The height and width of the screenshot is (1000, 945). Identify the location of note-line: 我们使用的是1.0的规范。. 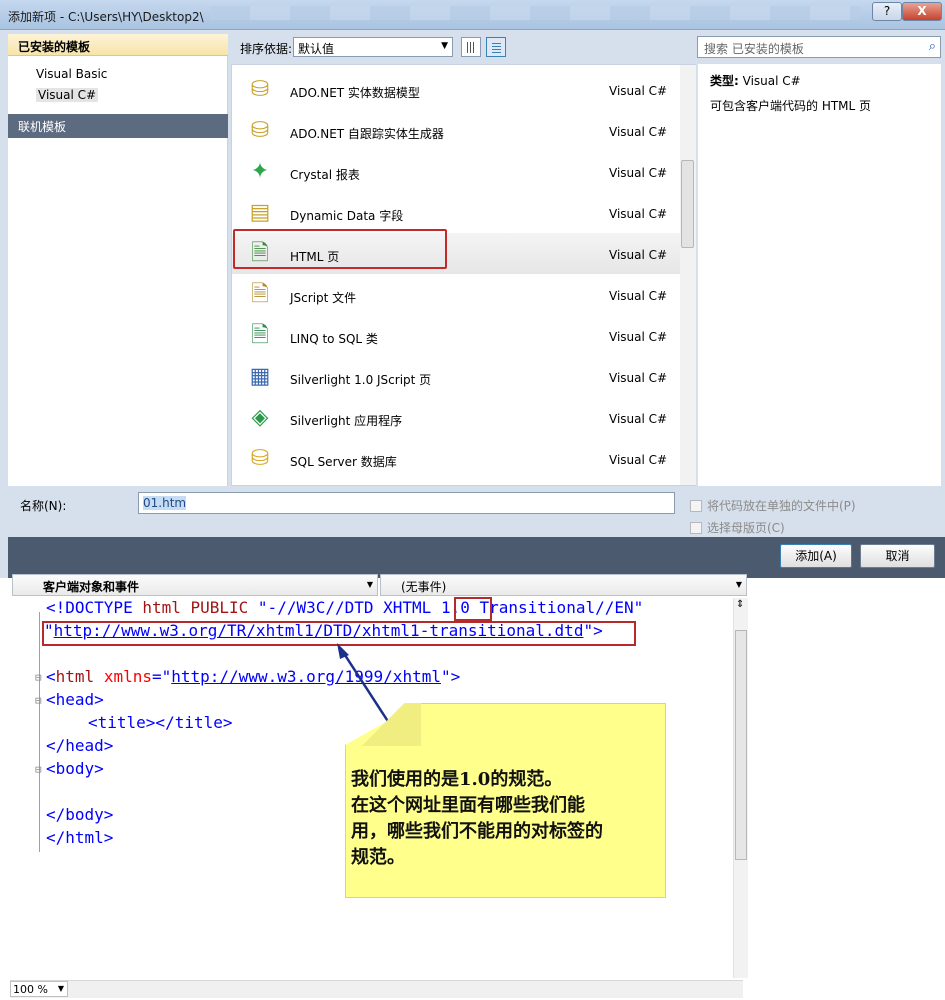
(457, 779).